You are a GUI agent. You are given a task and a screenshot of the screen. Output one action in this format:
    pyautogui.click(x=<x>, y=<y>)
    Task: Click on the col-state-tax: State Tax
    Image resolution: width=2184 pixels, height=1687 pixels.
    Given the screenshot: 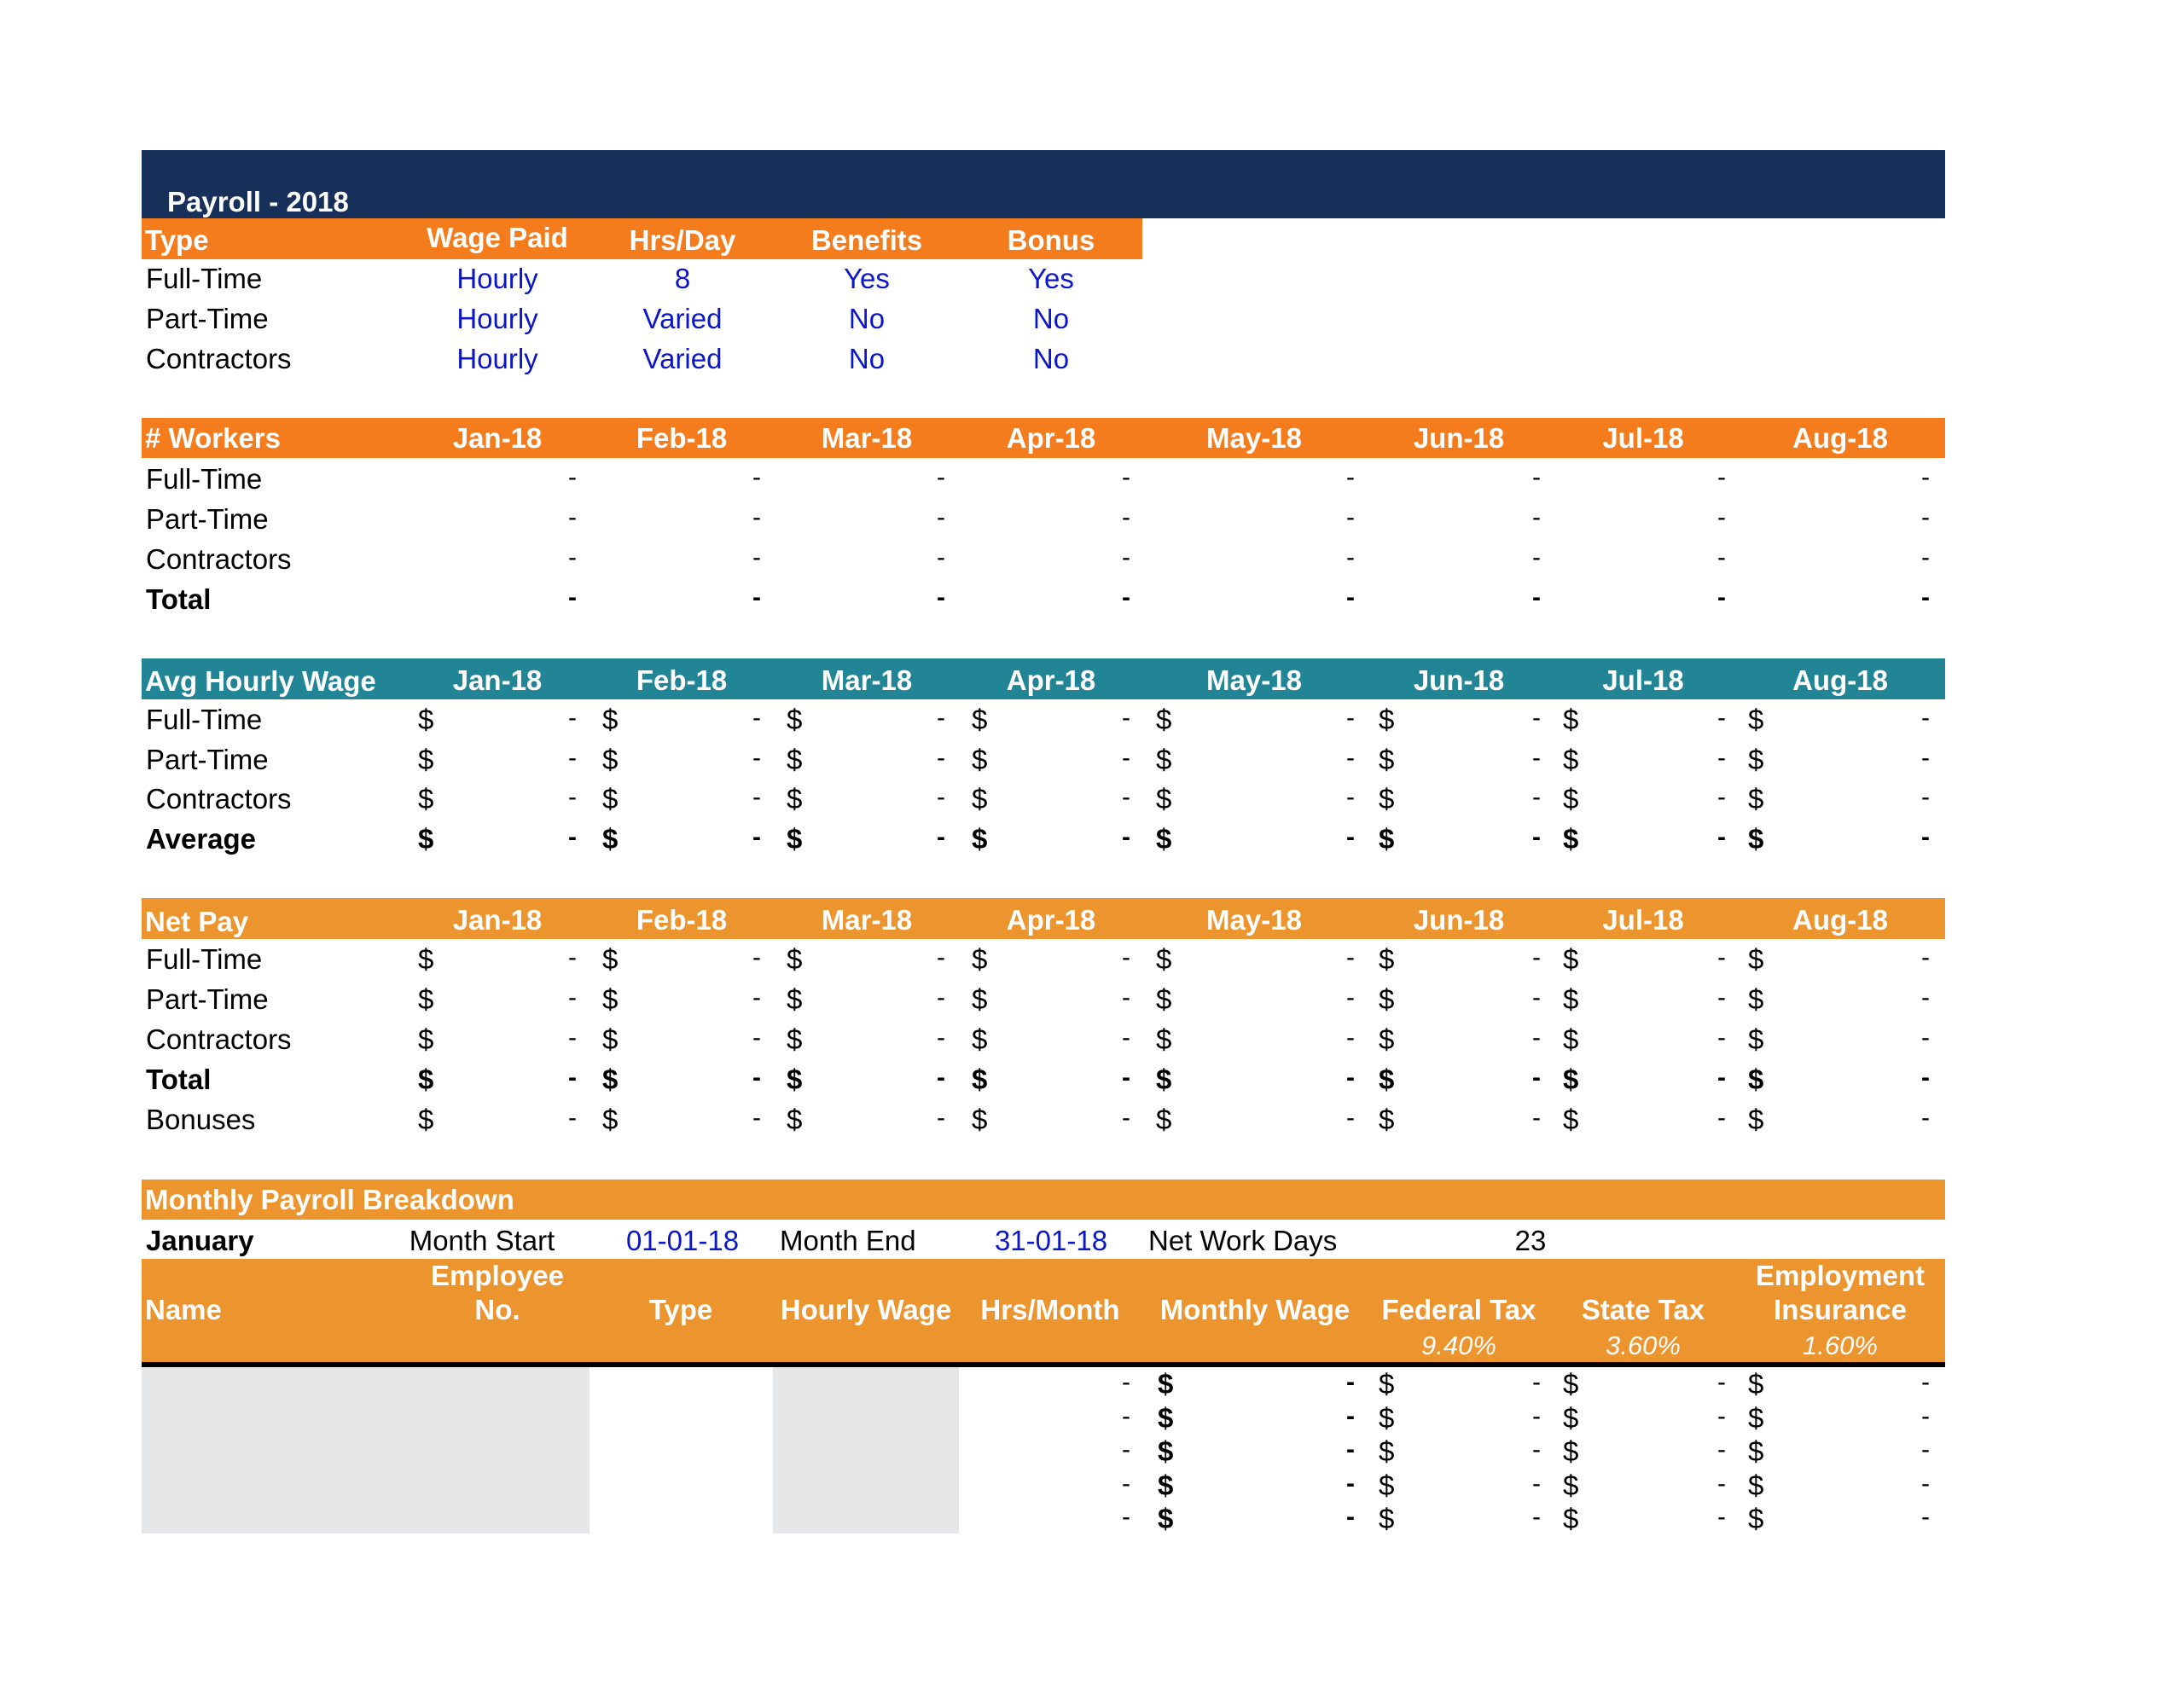 What is the action you would take?
    pyautogui.click(x=1643, y=1310)
    